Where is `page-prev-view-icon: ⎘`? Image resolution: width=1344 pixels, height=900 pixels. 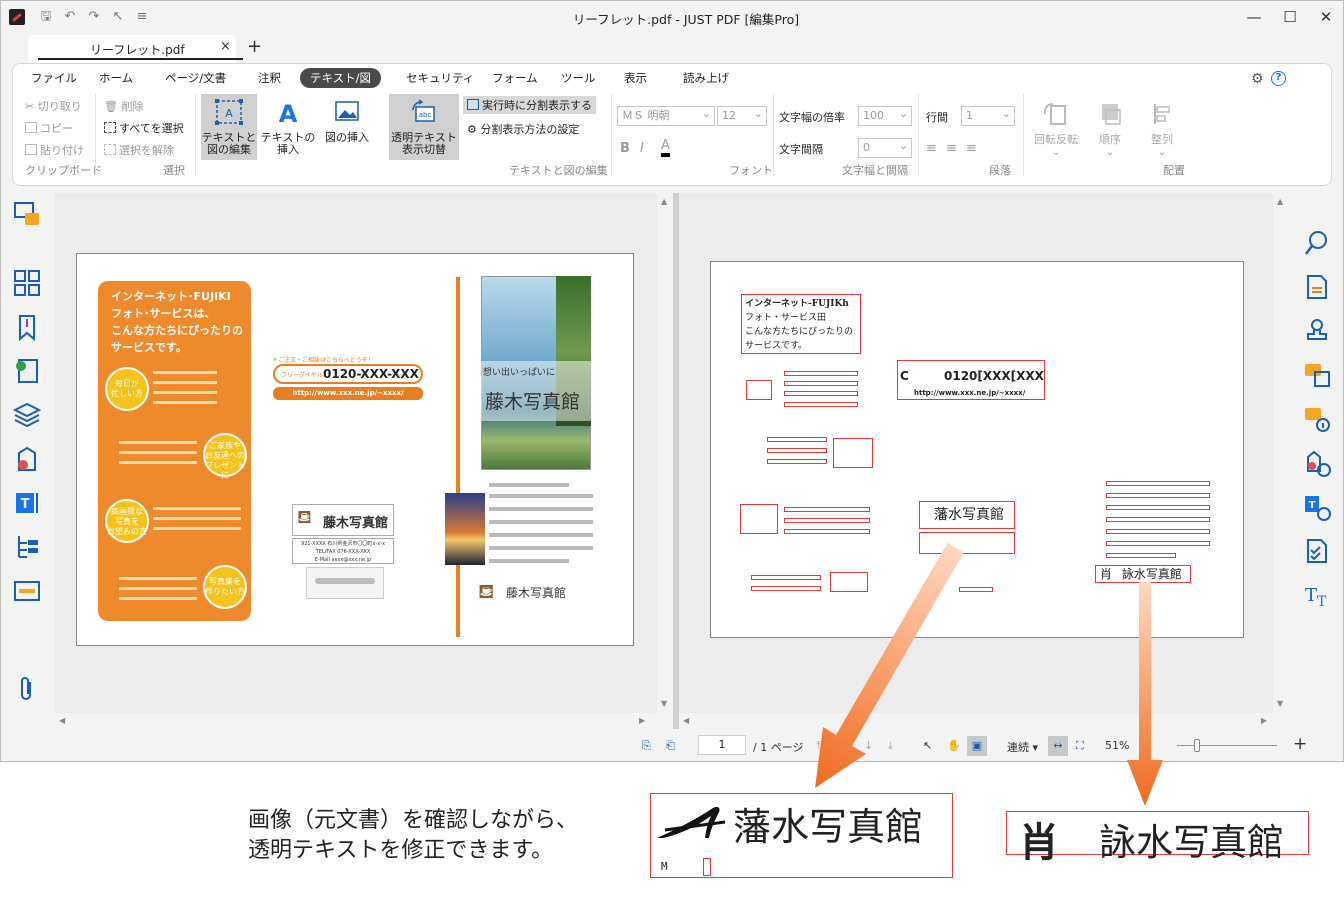 page-prev-view-icon: ⎘ is located at coordinates (646, 746).